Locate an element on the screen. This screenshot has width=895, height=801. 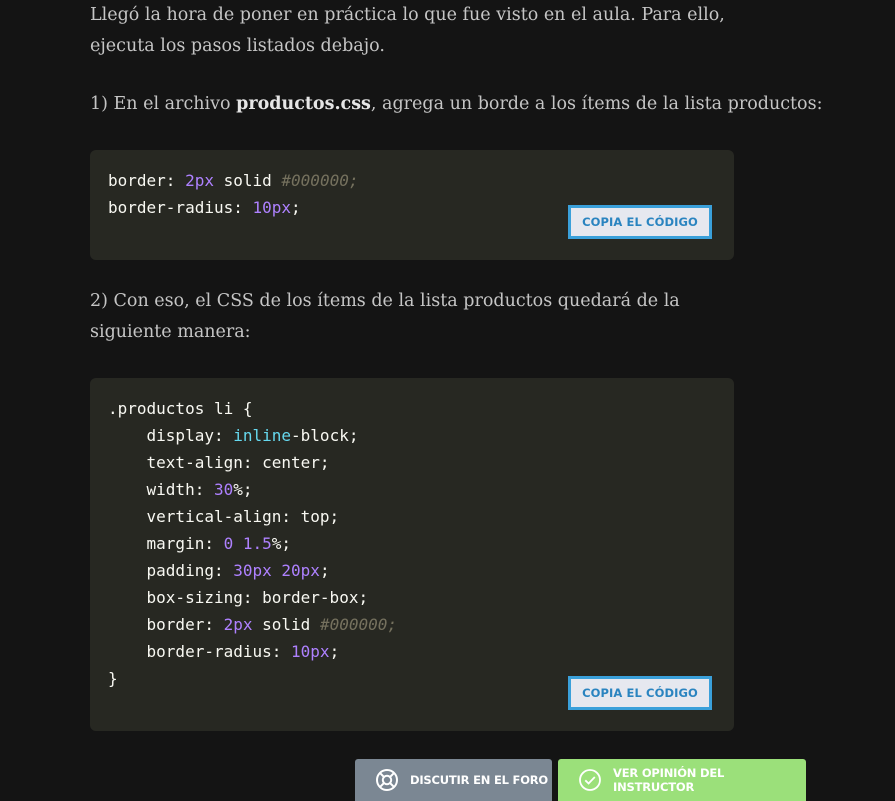
instructor-opinion-button: VER OPINIÓN DEL INSTRUCTOR is located at coordinates (682, 780).